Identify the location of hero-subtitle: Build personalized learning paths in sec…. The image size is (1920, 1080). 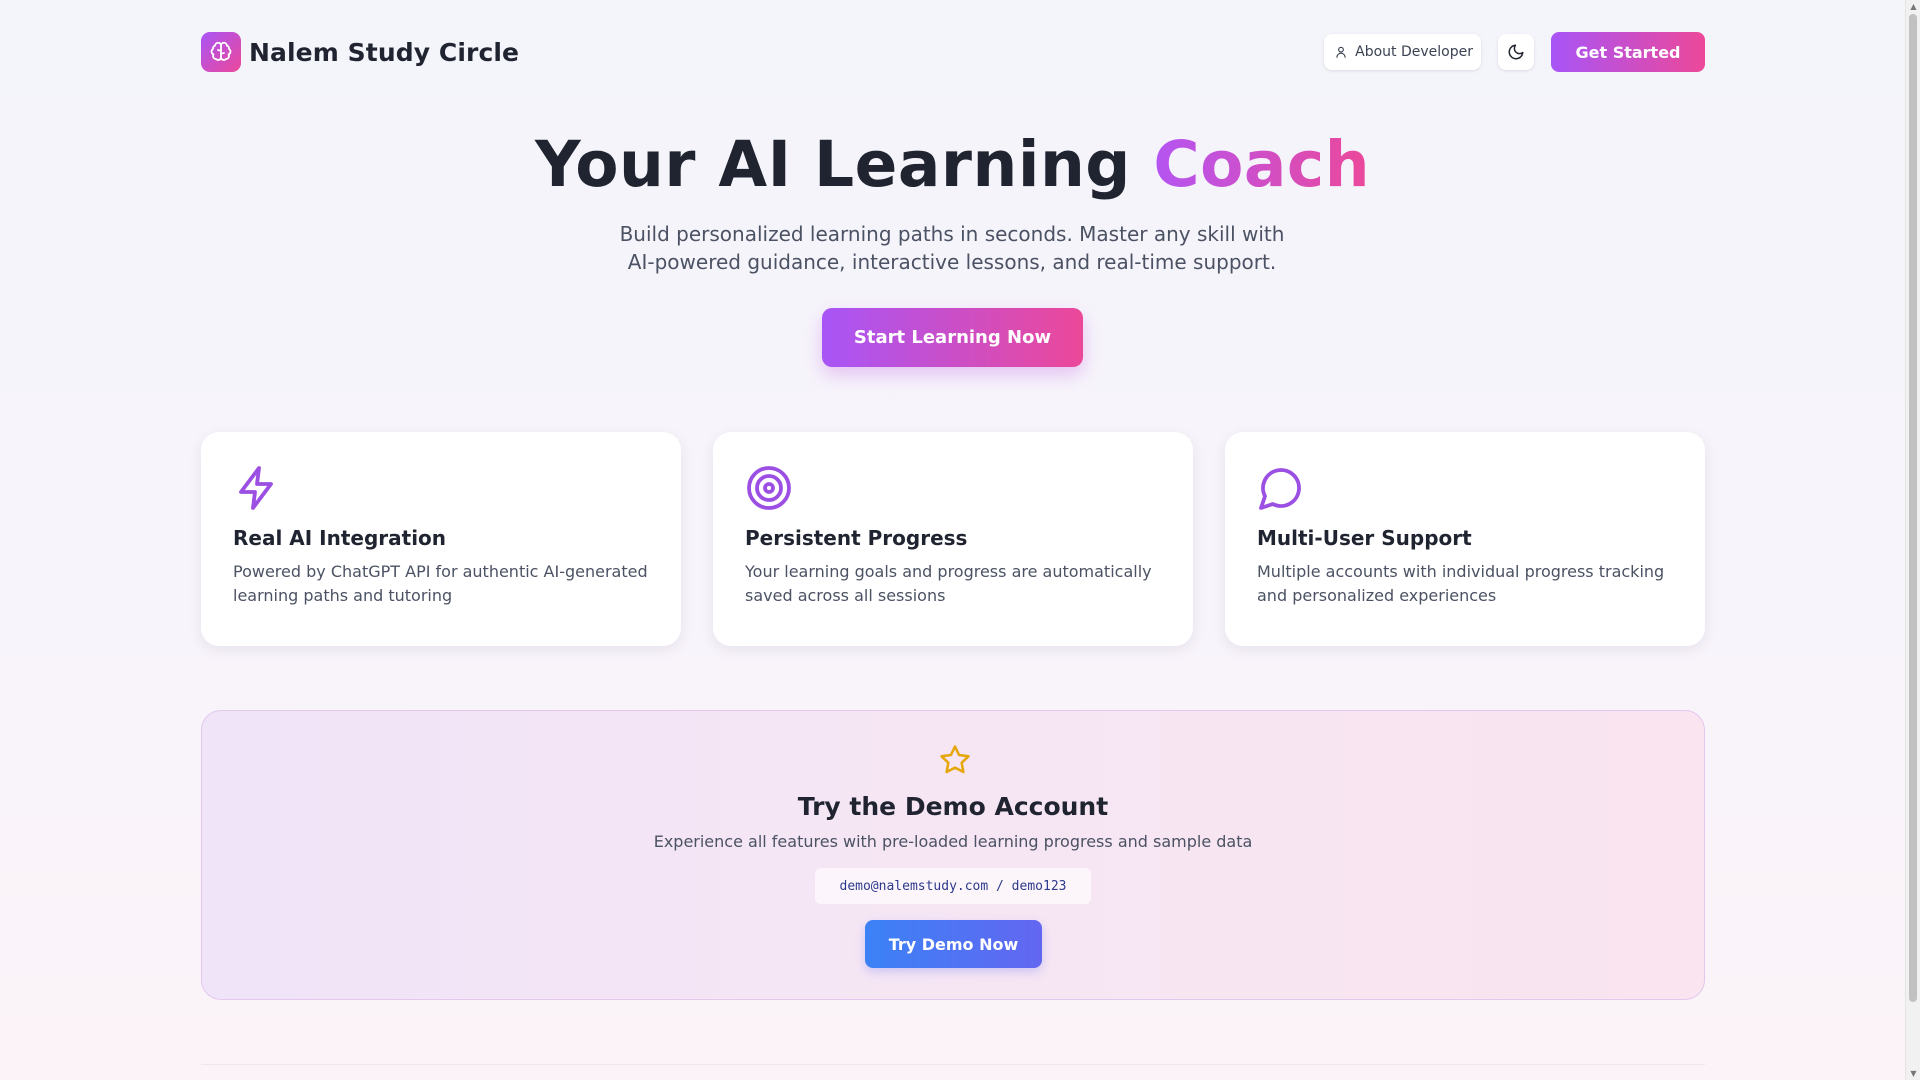
(952, 248).